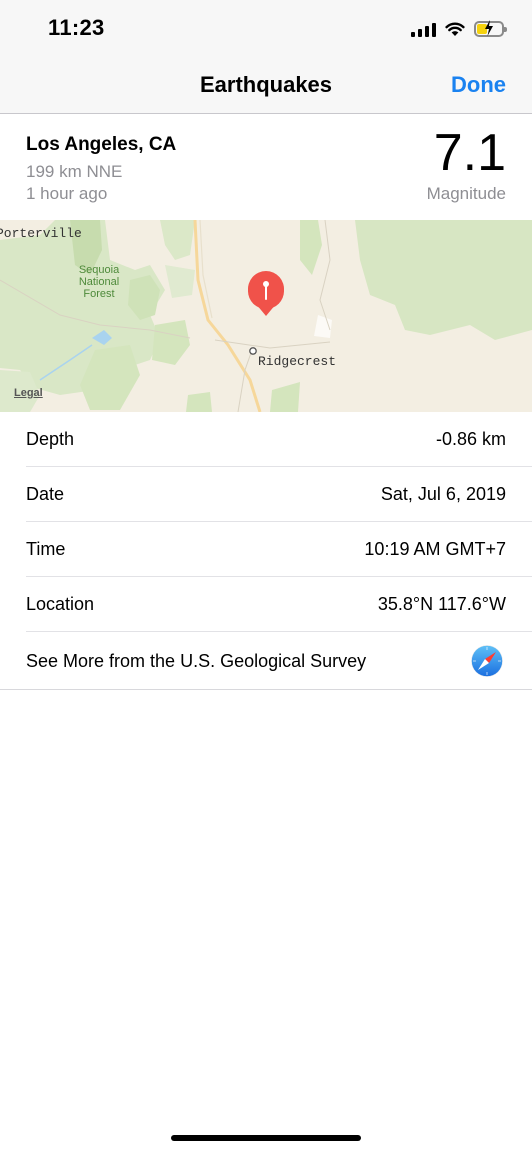 The height and width of the screenshot is (1152, 532). What do you see at coordinates (279, 549) in the screenshot?
I see `detail-row-time: Time 10:19 AM GMT+7` at bounding box center [279, 549].